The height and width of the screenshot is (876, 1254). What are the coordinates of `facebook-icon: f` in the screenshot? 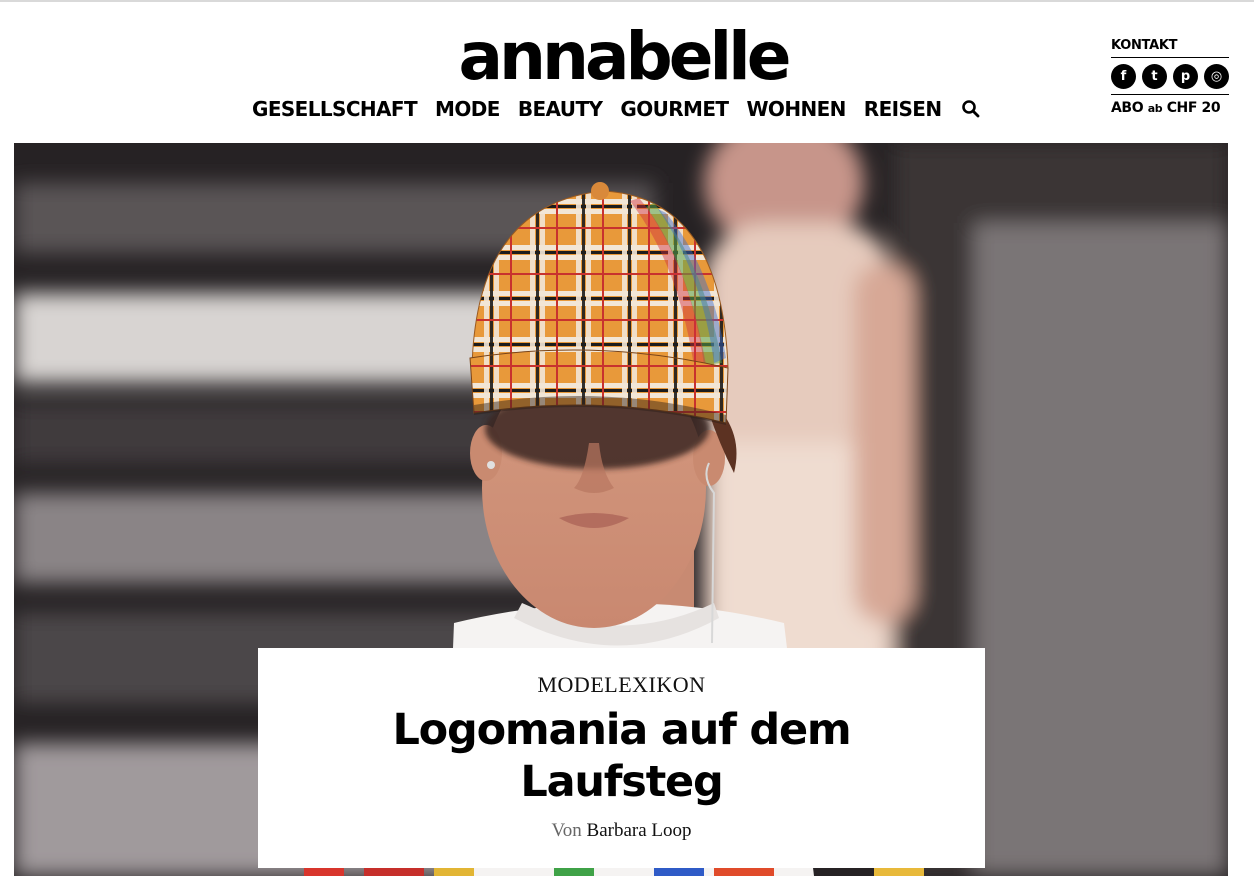 It's located at (1123, 76).